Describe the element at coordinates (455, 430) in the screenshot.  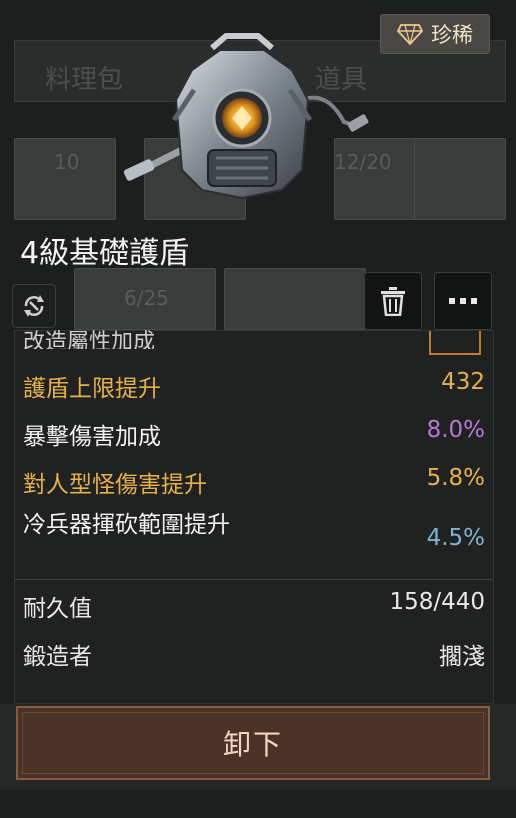
I see `stat-value: 8.0%` at that location.